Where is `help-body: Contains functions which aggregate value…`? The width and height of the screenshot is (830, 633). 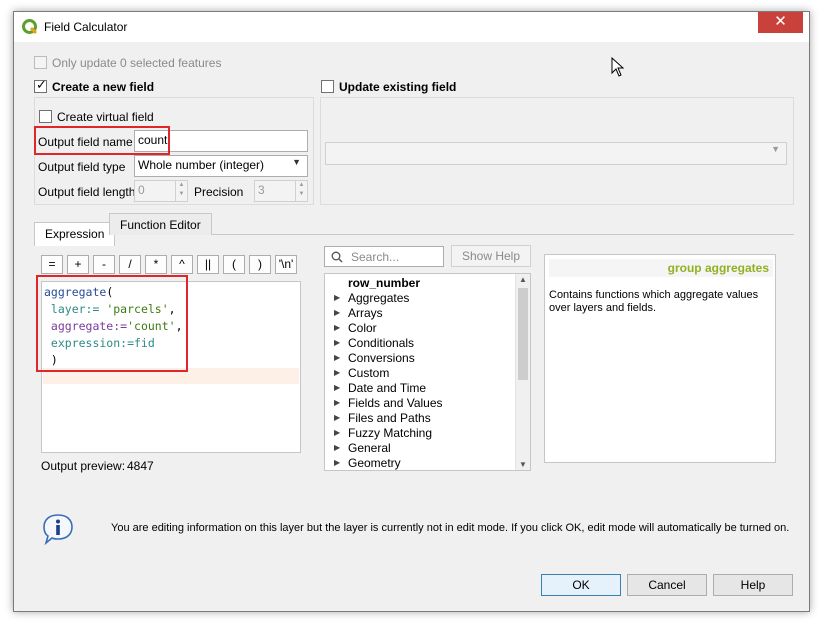 help-body: Contains functions which aggregate value… is located at coordinates (654, 301).